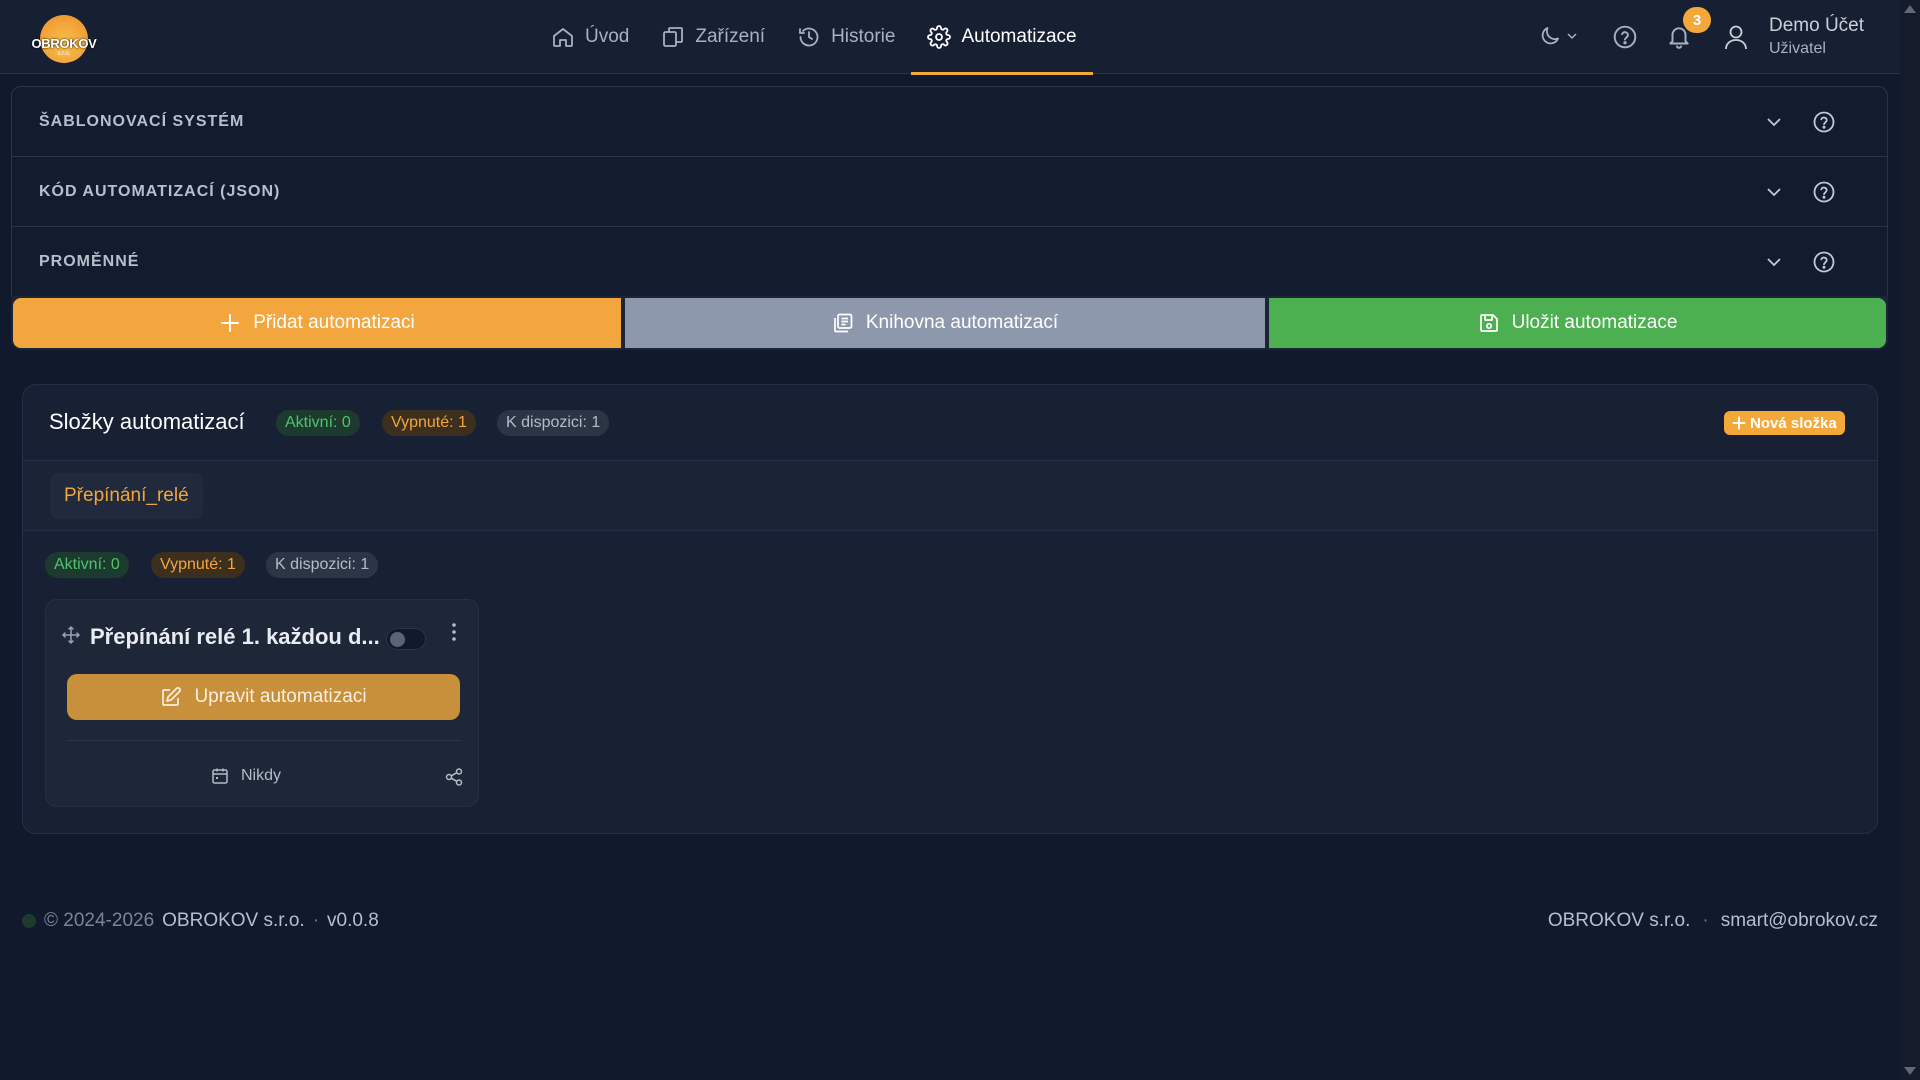 The width and height of the screenshot is (1920, 1080). Describe the element at coordinates (1910, 540) in the screenshot. I see `page-scrollbar` at that location.